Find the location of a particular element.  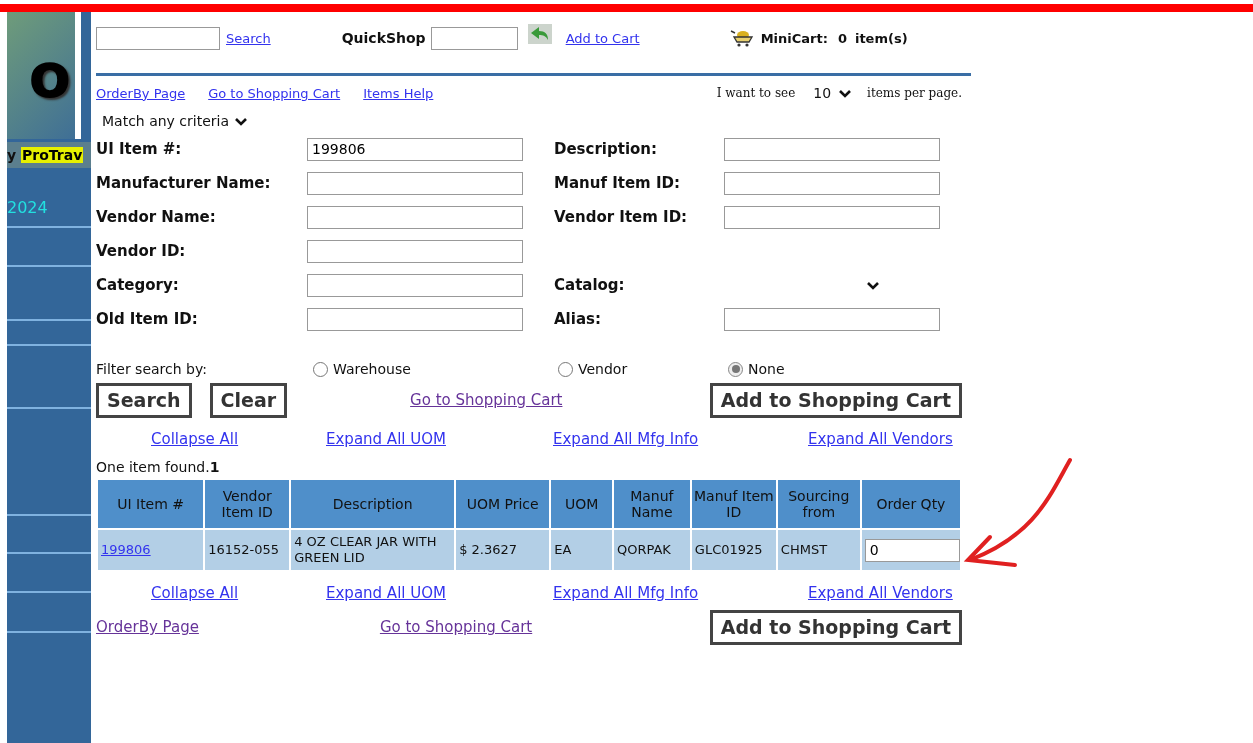

text-field: 199806 is located at coordinates (415, 149).